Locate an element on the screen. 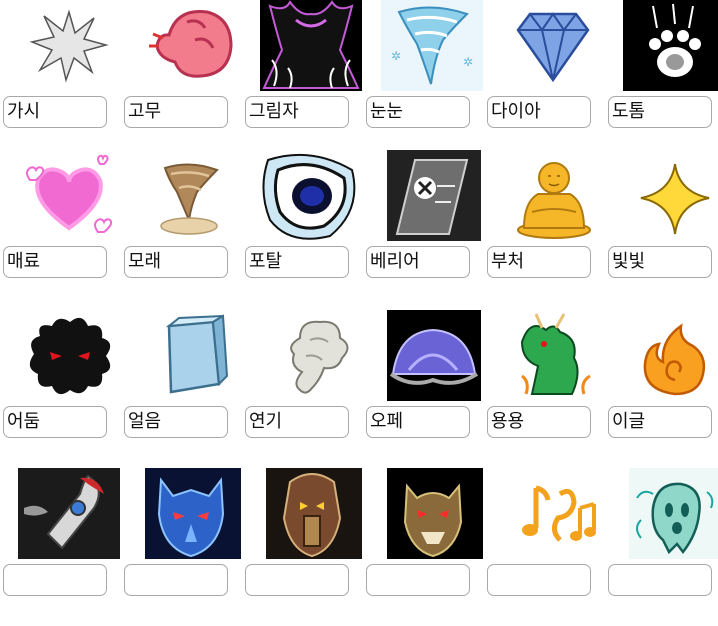  dragon-icon is located at coordinates (553, 355).